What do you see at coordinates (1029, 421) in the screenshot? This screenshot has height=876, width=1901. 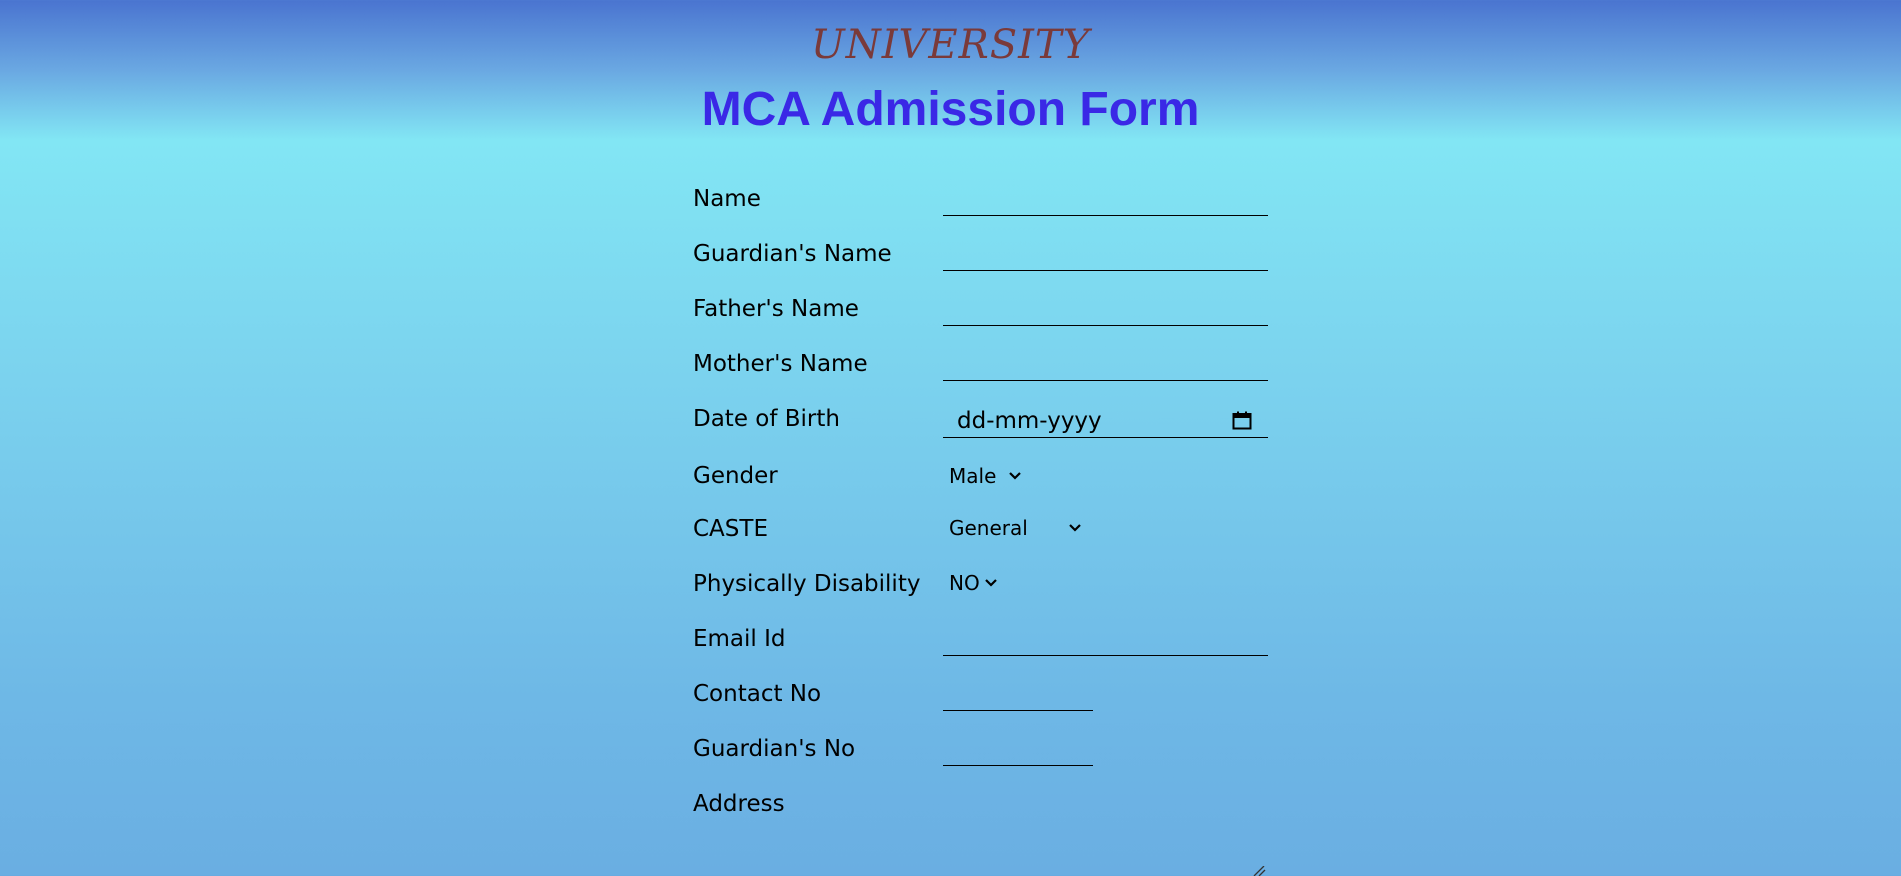 I see `dob-placeholder: dd-mm-yyyy` at bounding box center [1029, 421].